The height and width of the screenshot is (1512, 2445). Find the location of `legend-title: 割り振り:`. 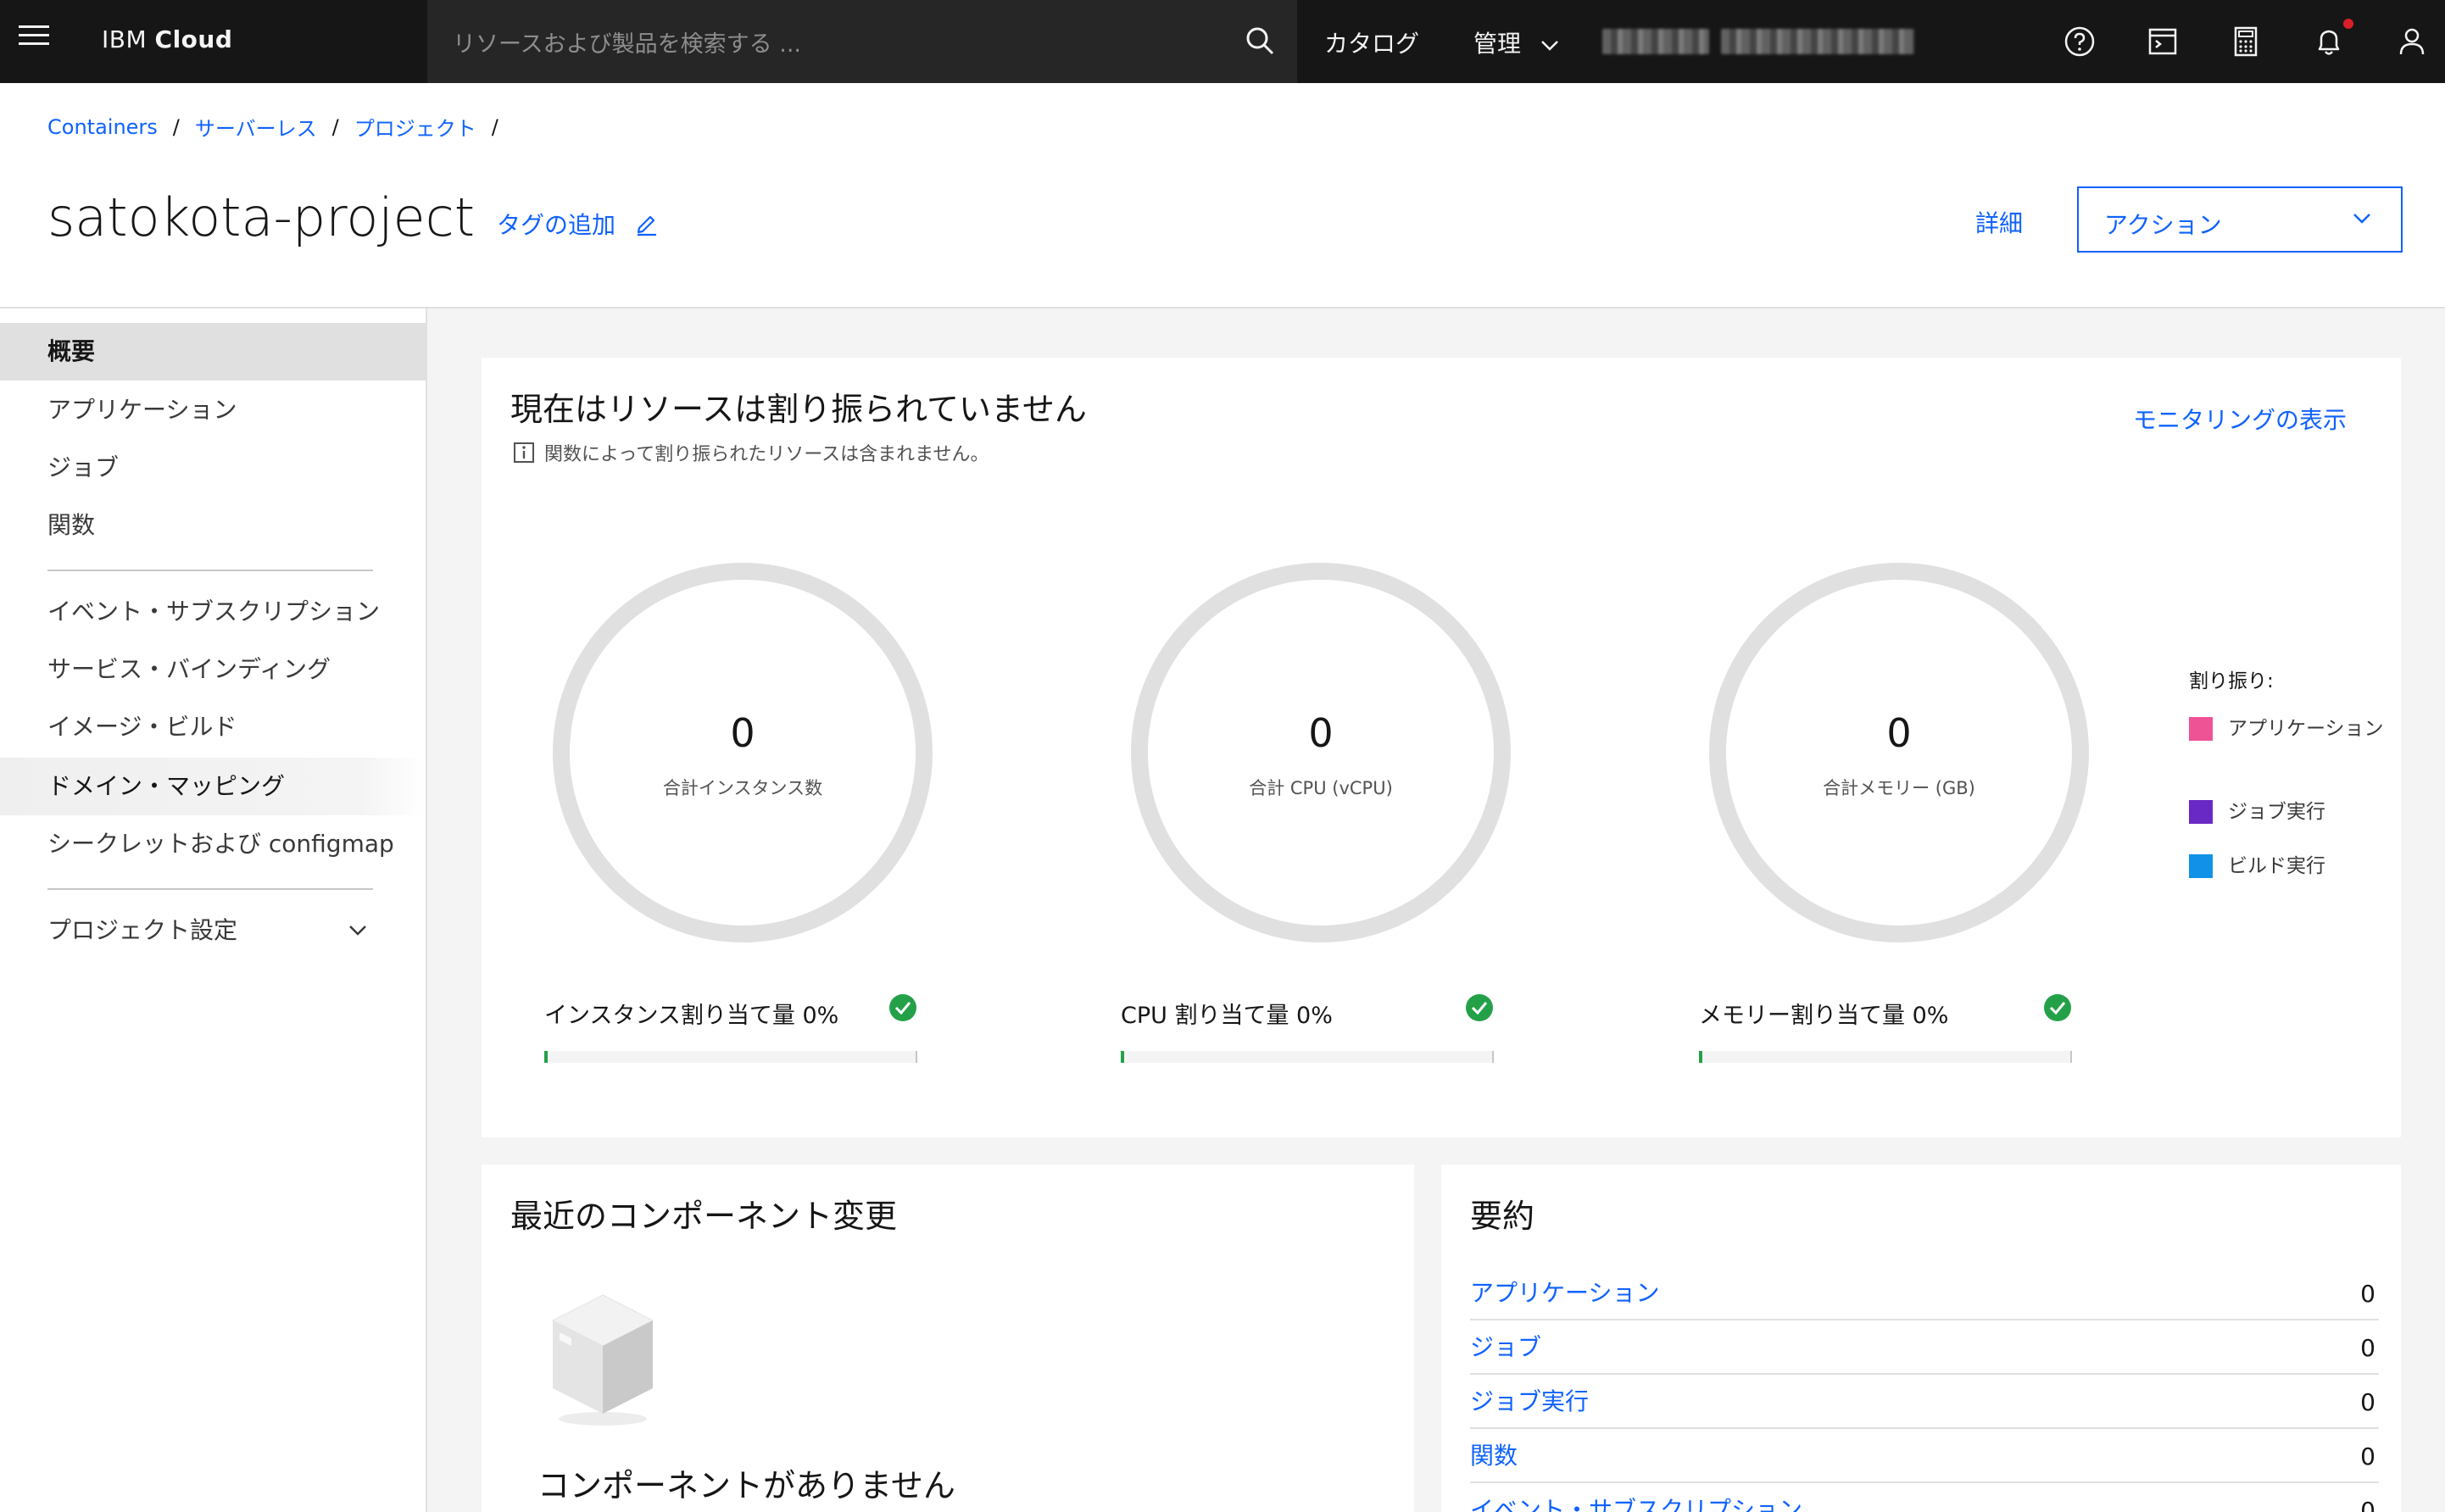

legend-title: 割り振り: is located at coordinates (2231, 681).